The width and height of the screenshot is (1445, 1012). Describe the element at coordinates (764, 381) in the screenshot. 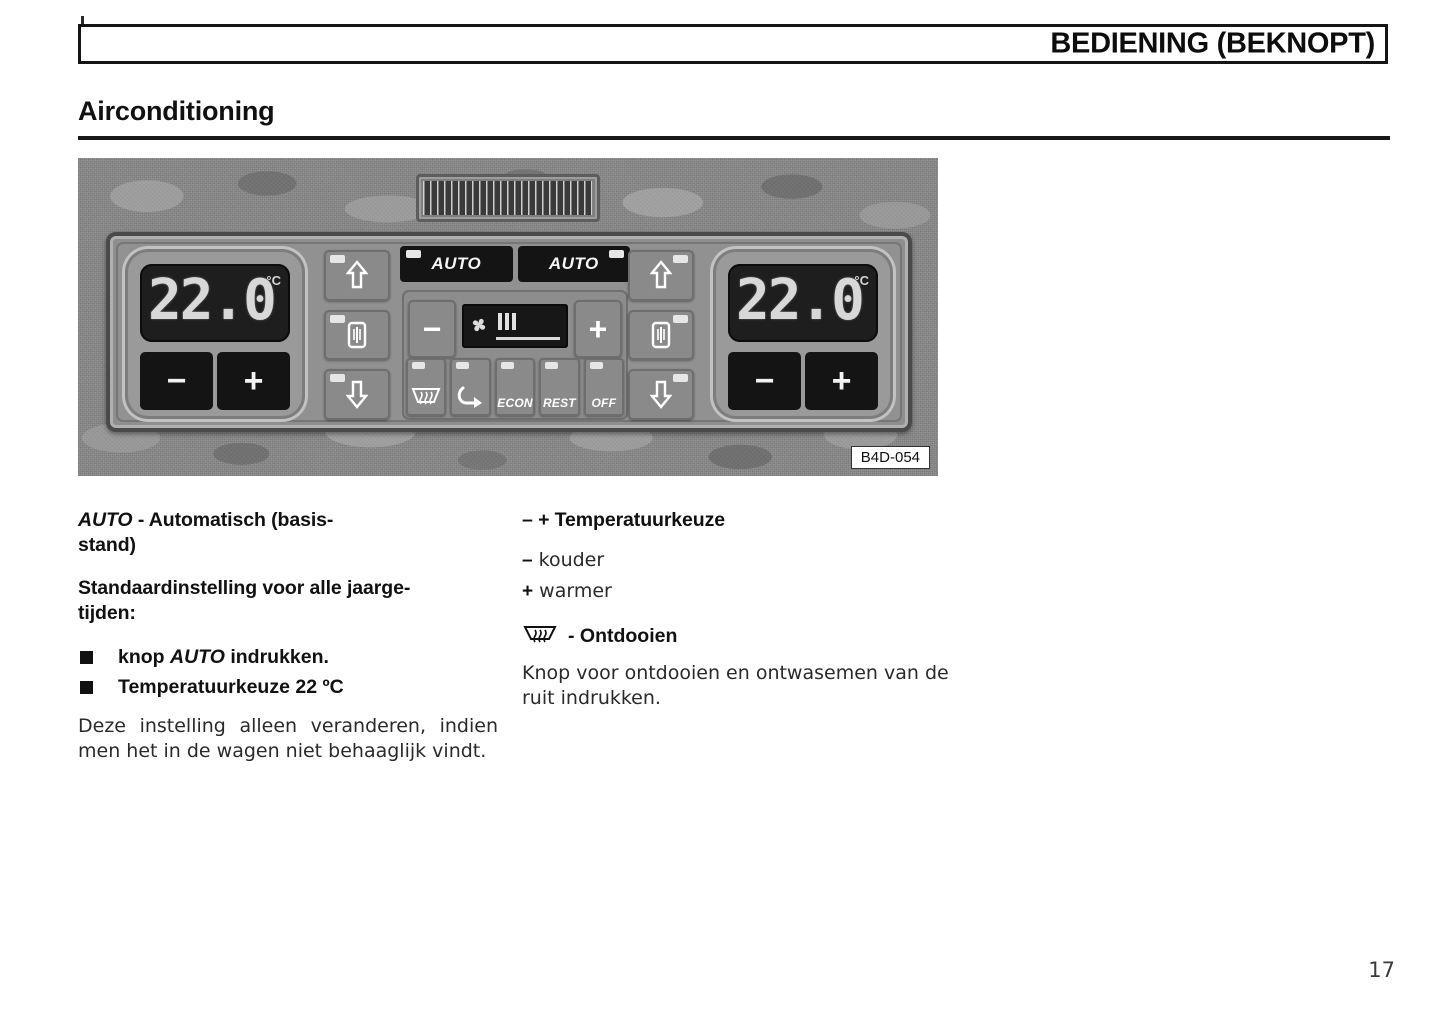

I see `right-temp-minus-button: −` at that location.